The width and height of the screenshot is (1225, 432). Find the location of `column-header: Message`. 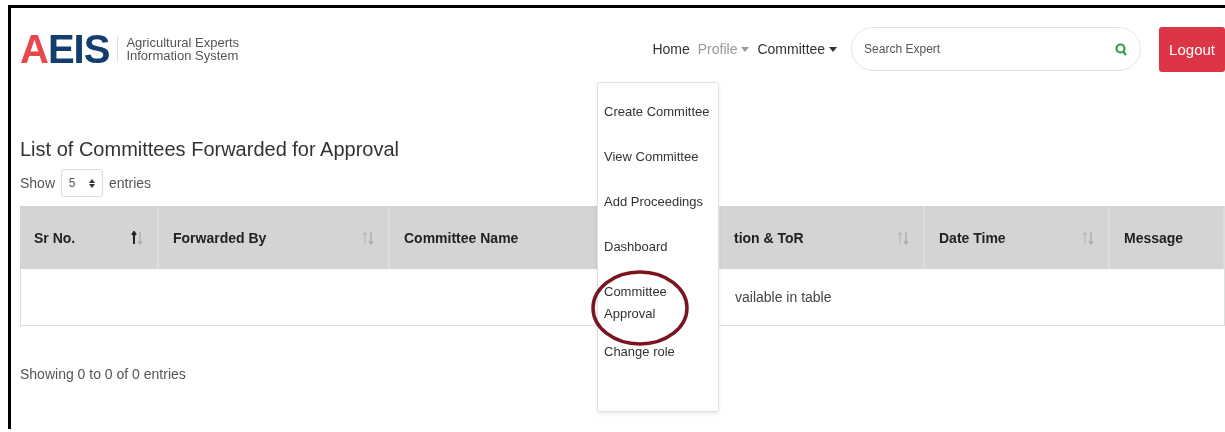

column-header: Message is located at coordinates (1167, 237).